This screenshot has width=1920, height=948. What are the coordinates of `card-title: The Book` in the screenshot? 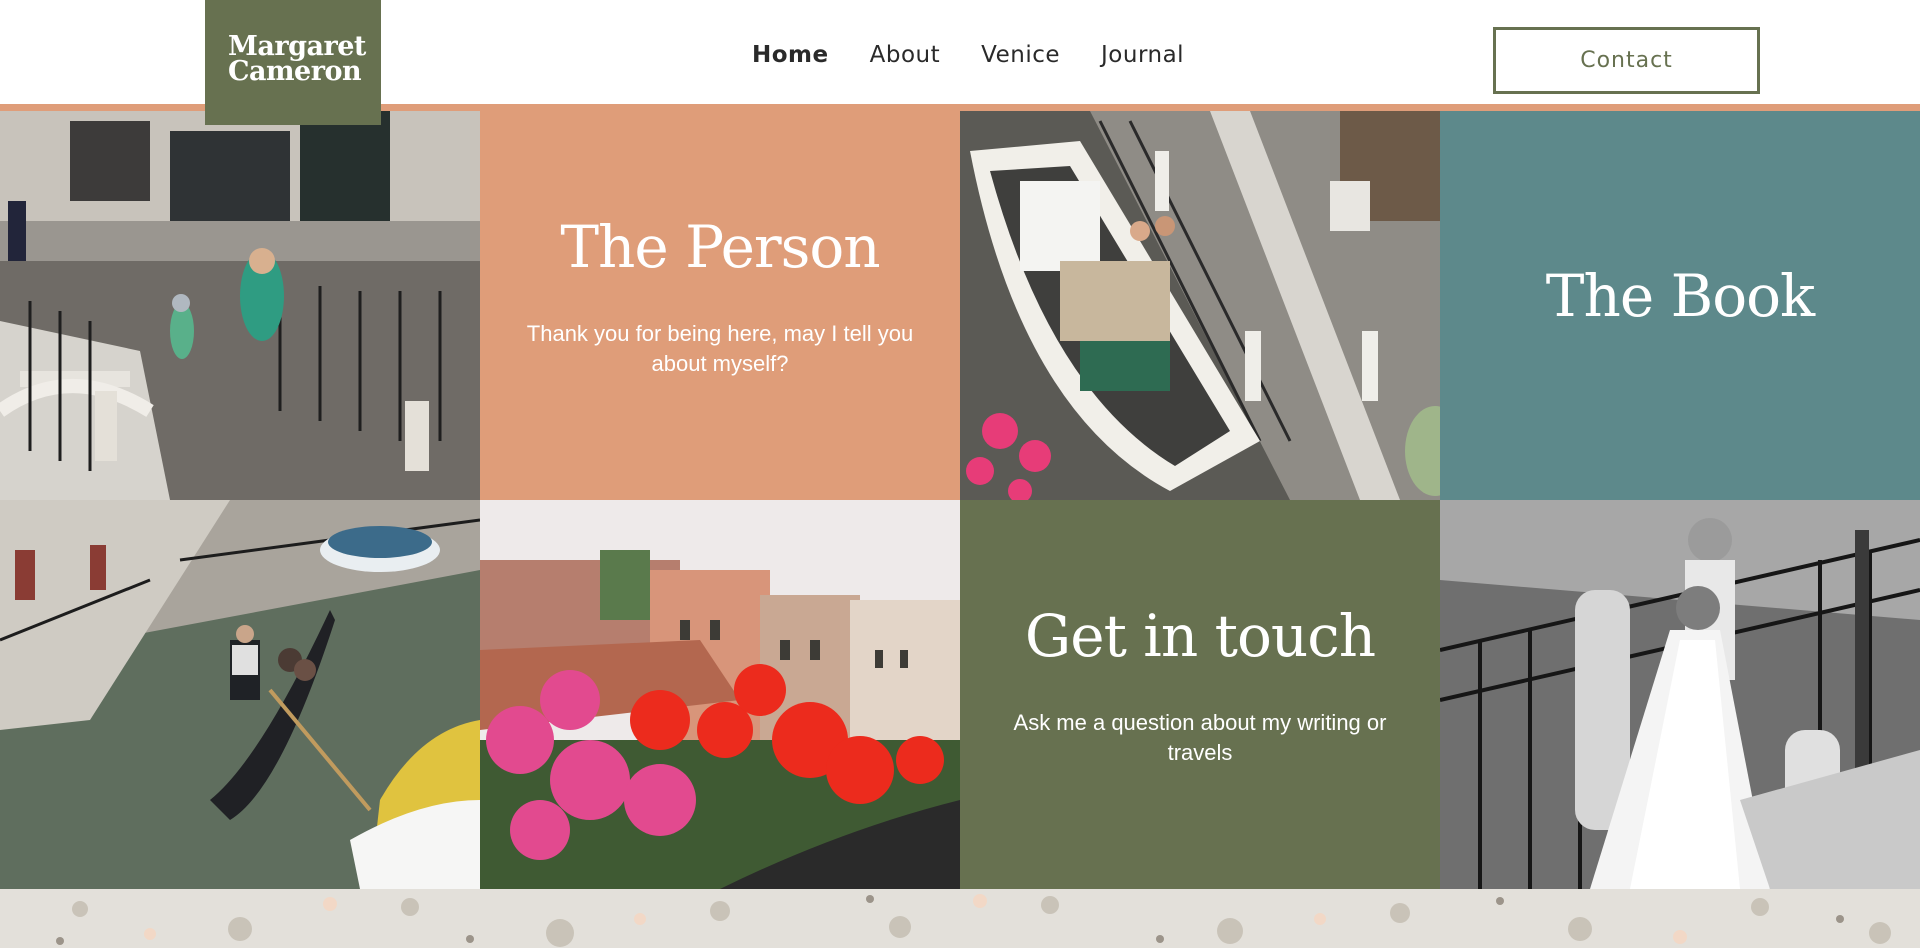 It's located at (1680, 295).